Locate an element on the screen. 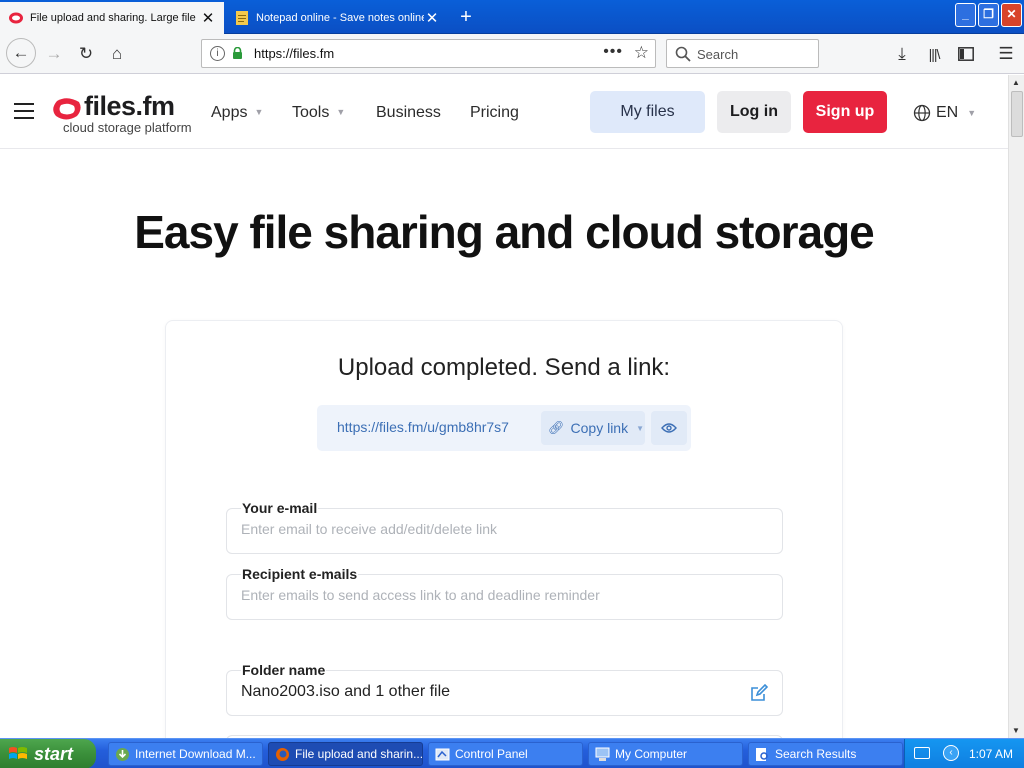  globe-icon is located at coordinates (922, 113).